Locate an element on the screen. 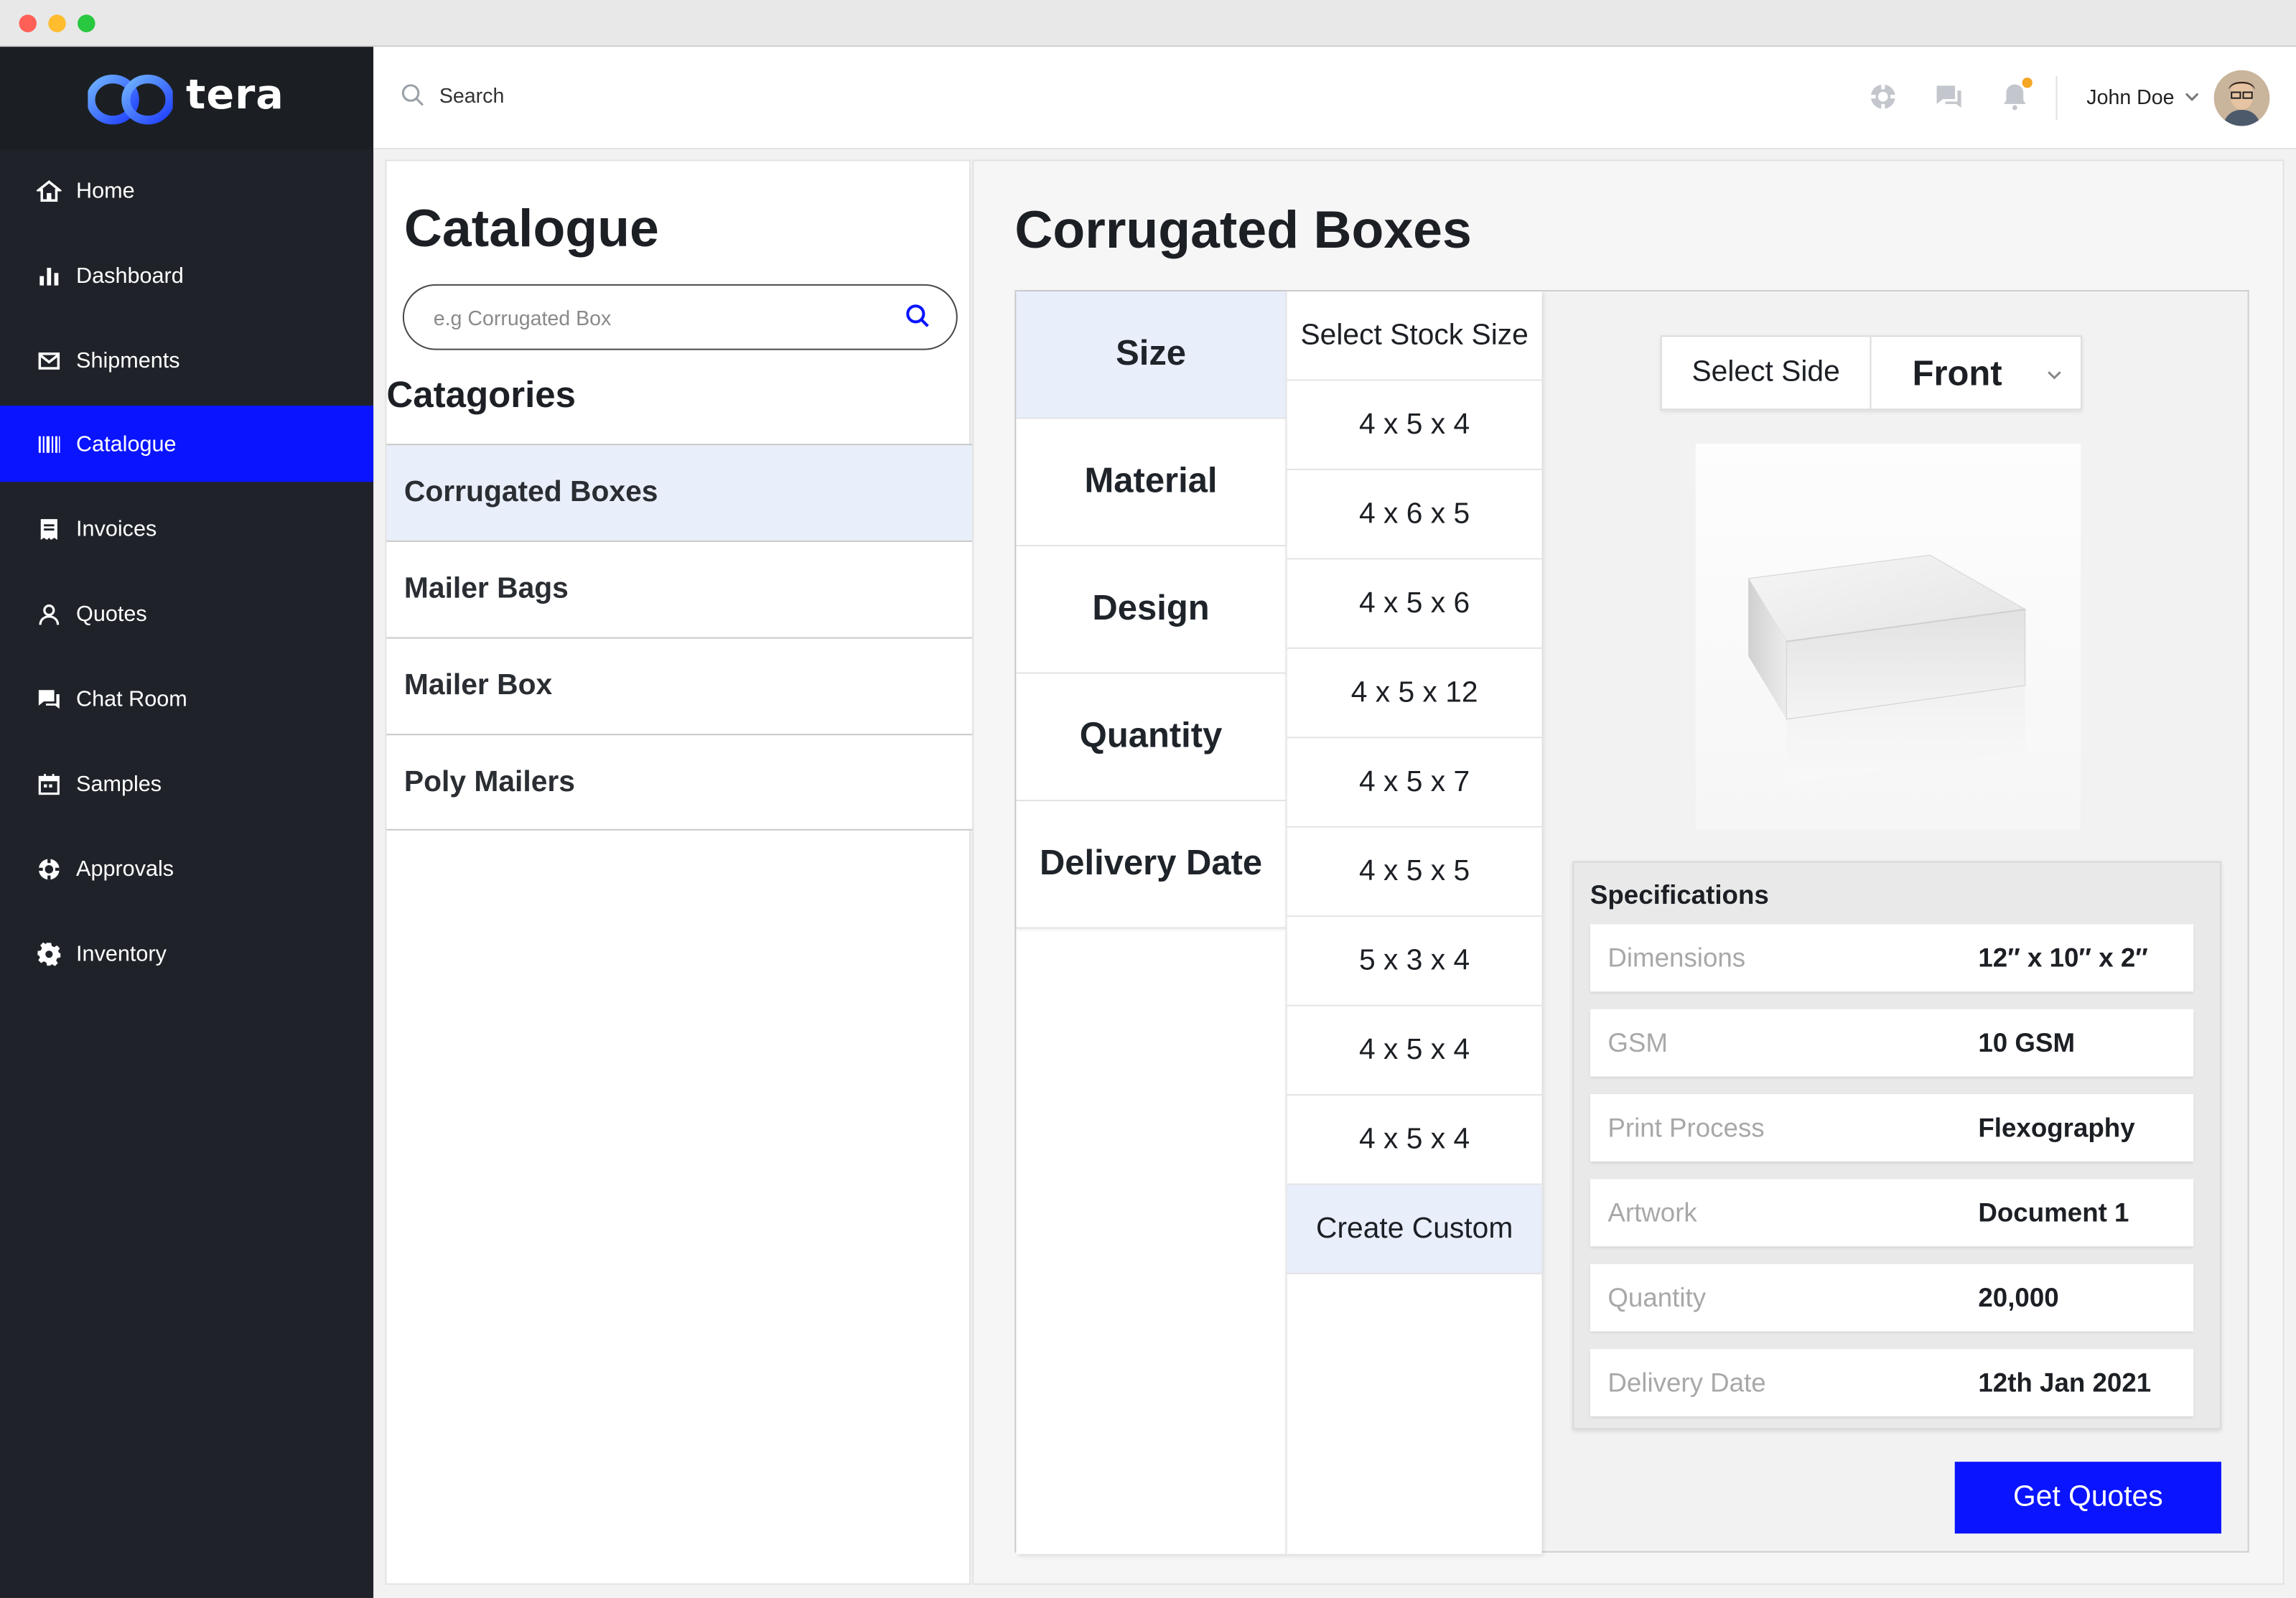 The image size is (2296, 1598). spec-value: Document 1 is located at coordinates (2053, 1212).